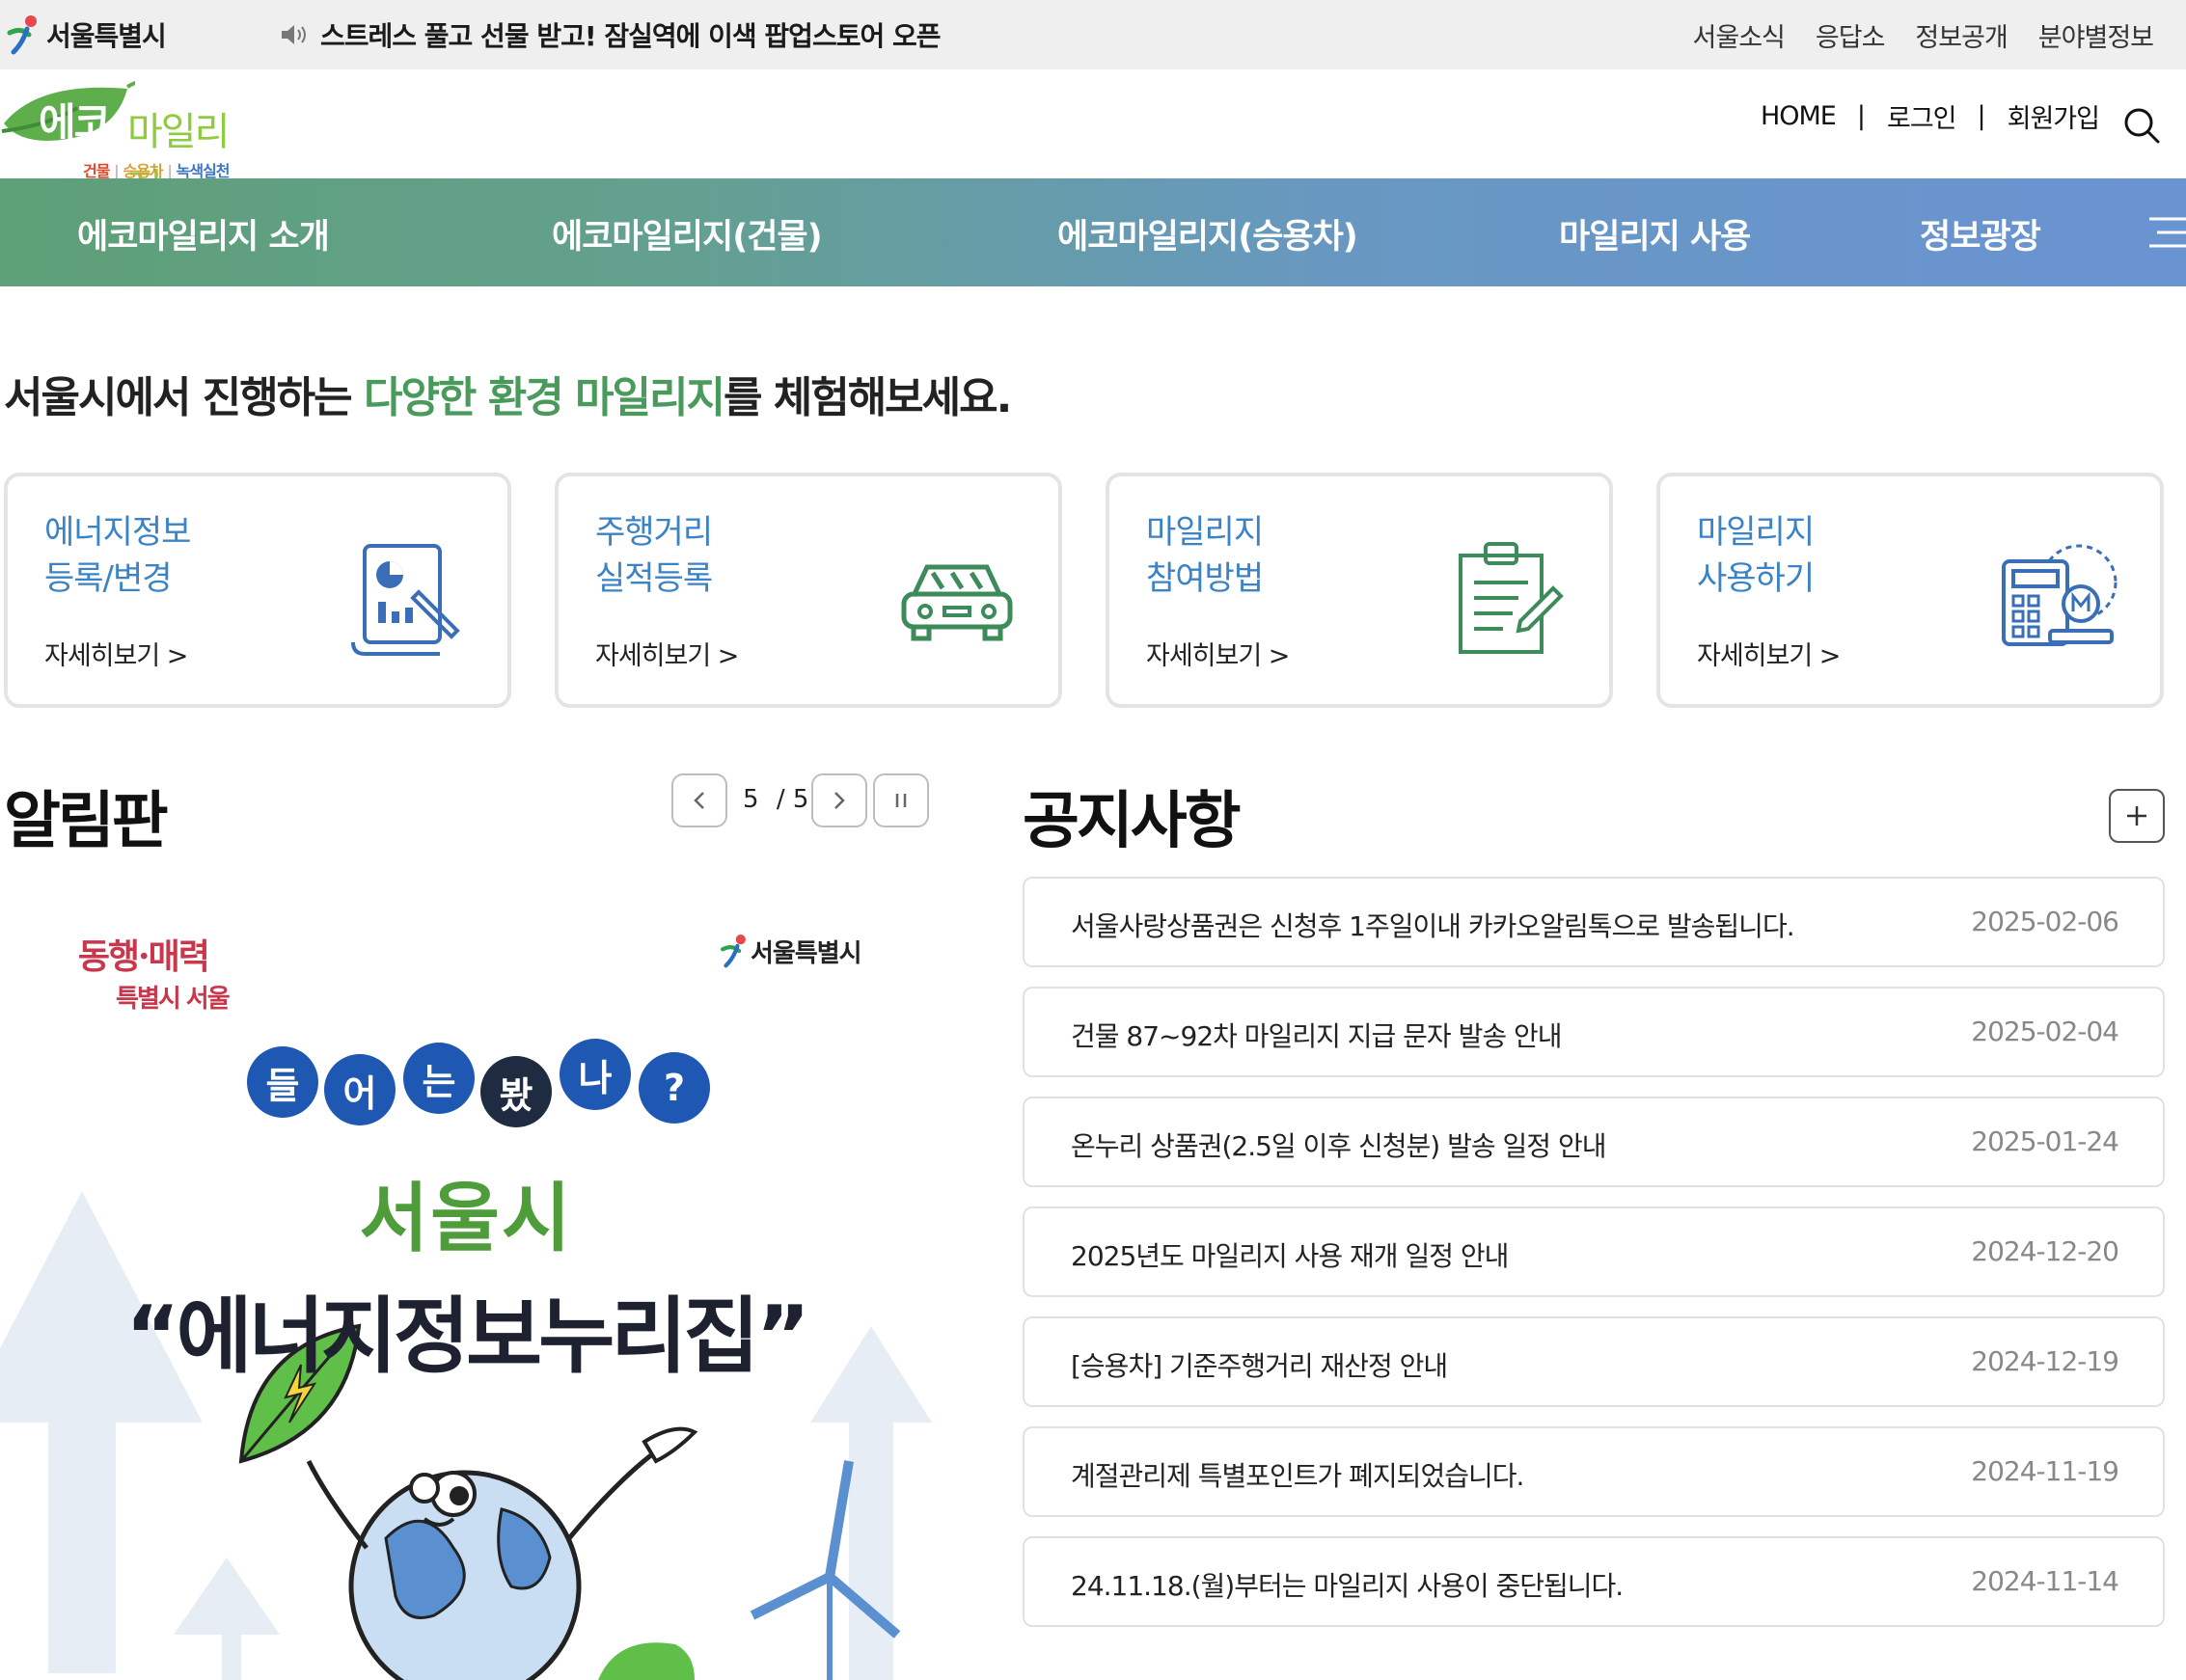 This screenshot has width=2186, height=1680. I want to click on bubble-char: ?, so click(674, 1088).